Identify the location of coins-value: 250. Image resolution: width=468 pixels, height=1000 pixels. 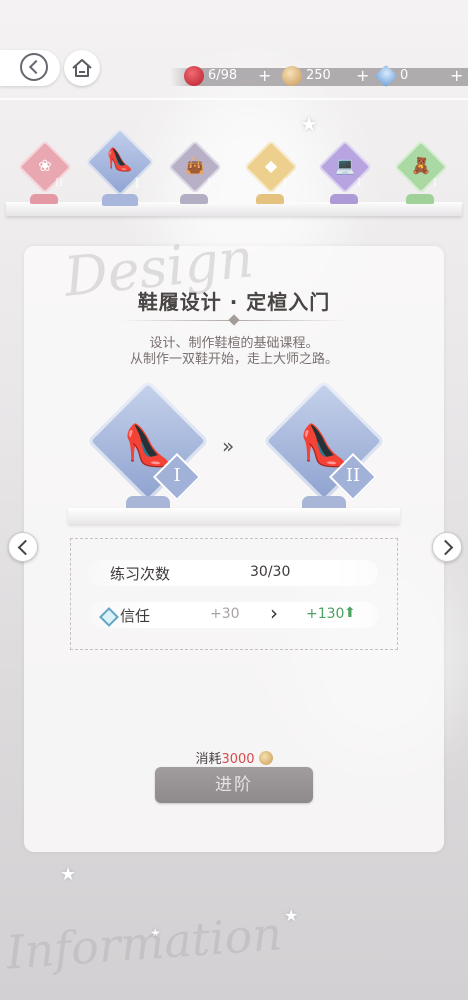
(318, 75).